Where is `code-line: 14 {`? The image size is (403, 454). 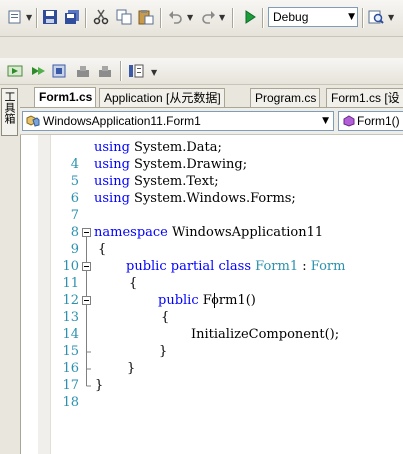 code-line: 14 { is located at coordinates (220, 325).